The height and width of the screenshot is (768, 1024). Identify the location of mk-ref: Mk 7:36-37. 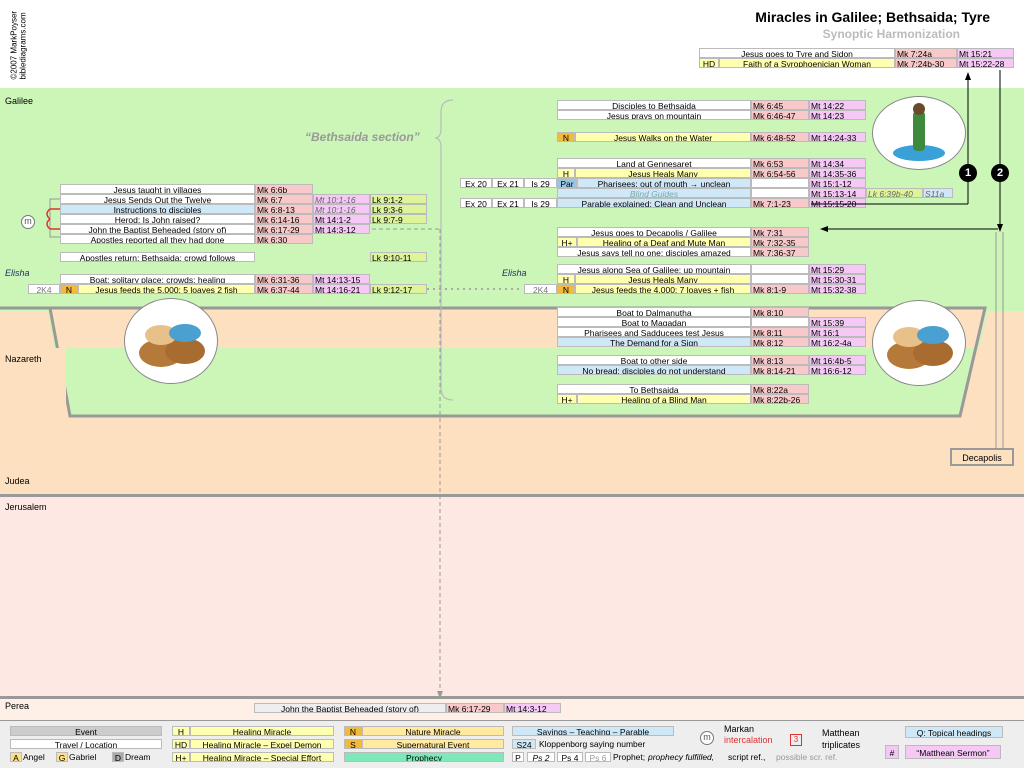
(780, 252).